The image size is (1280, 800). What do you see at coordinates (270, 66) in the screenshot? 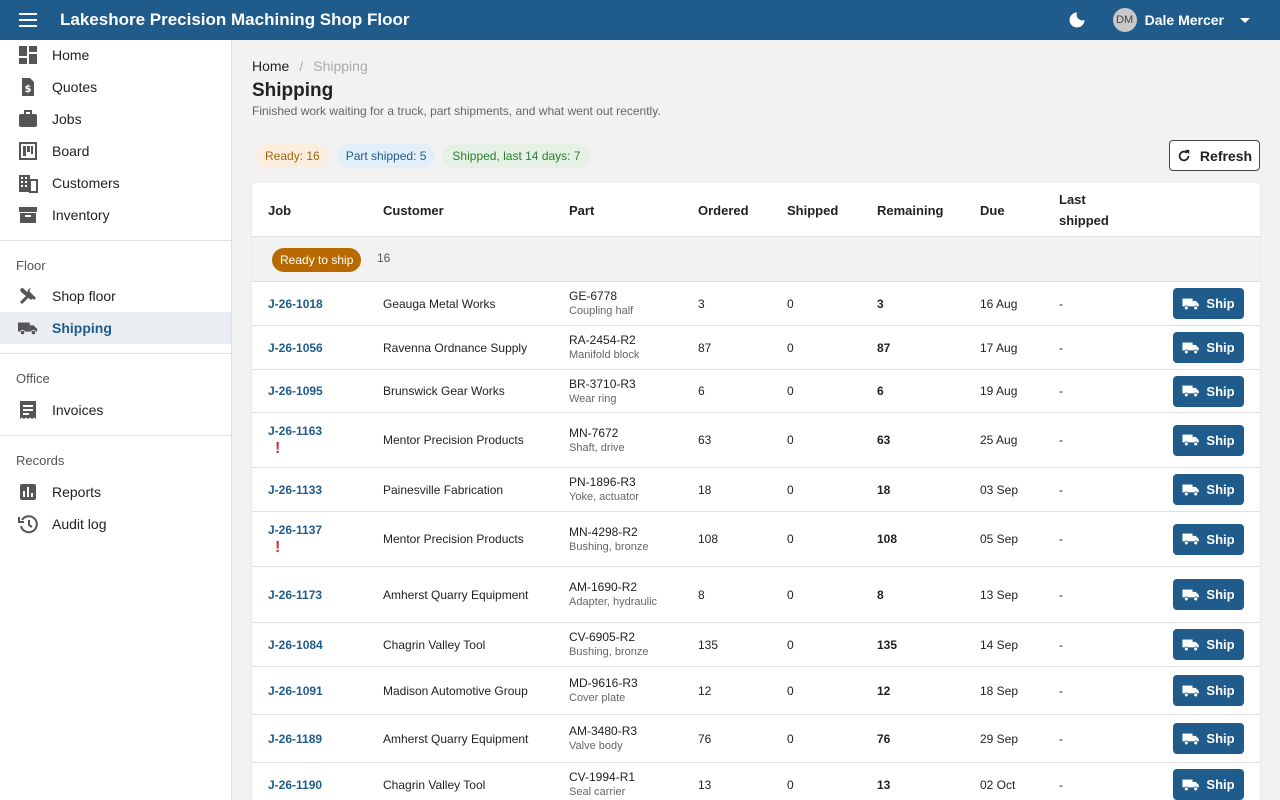
I see `breadcrumb-home: Home` at bounding box center [270, 66].